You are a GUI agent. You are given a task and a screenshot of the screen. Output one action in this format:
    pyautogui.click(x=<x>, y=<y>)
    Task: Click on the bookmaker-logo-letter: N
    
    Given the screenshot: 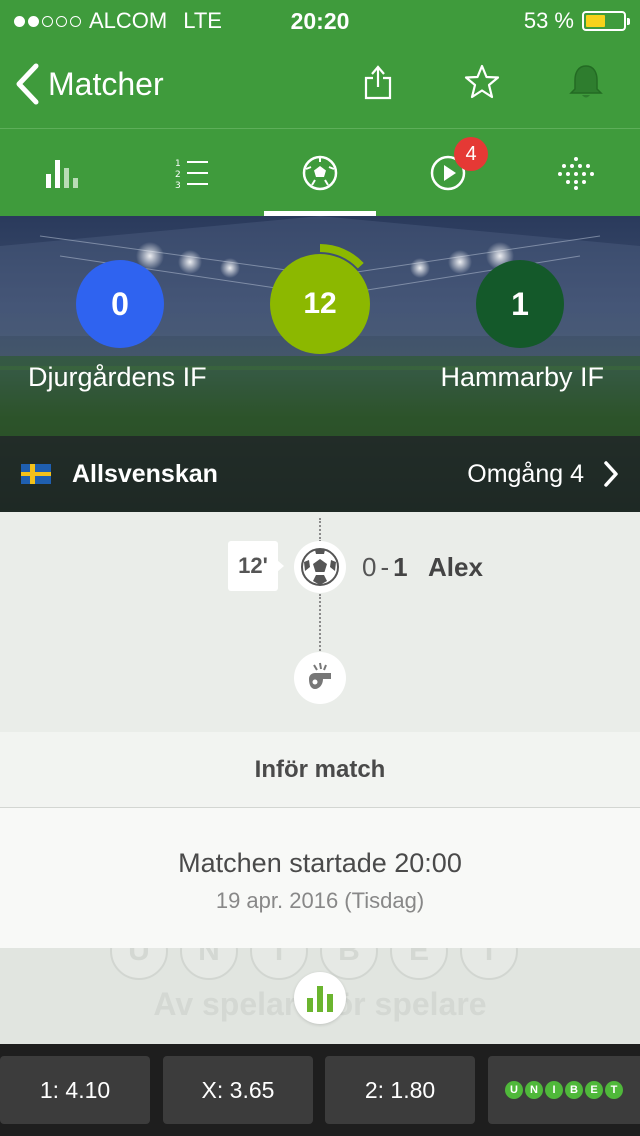 What is the action you would take?
    pyautogui.click(x=534, y=1090)
    